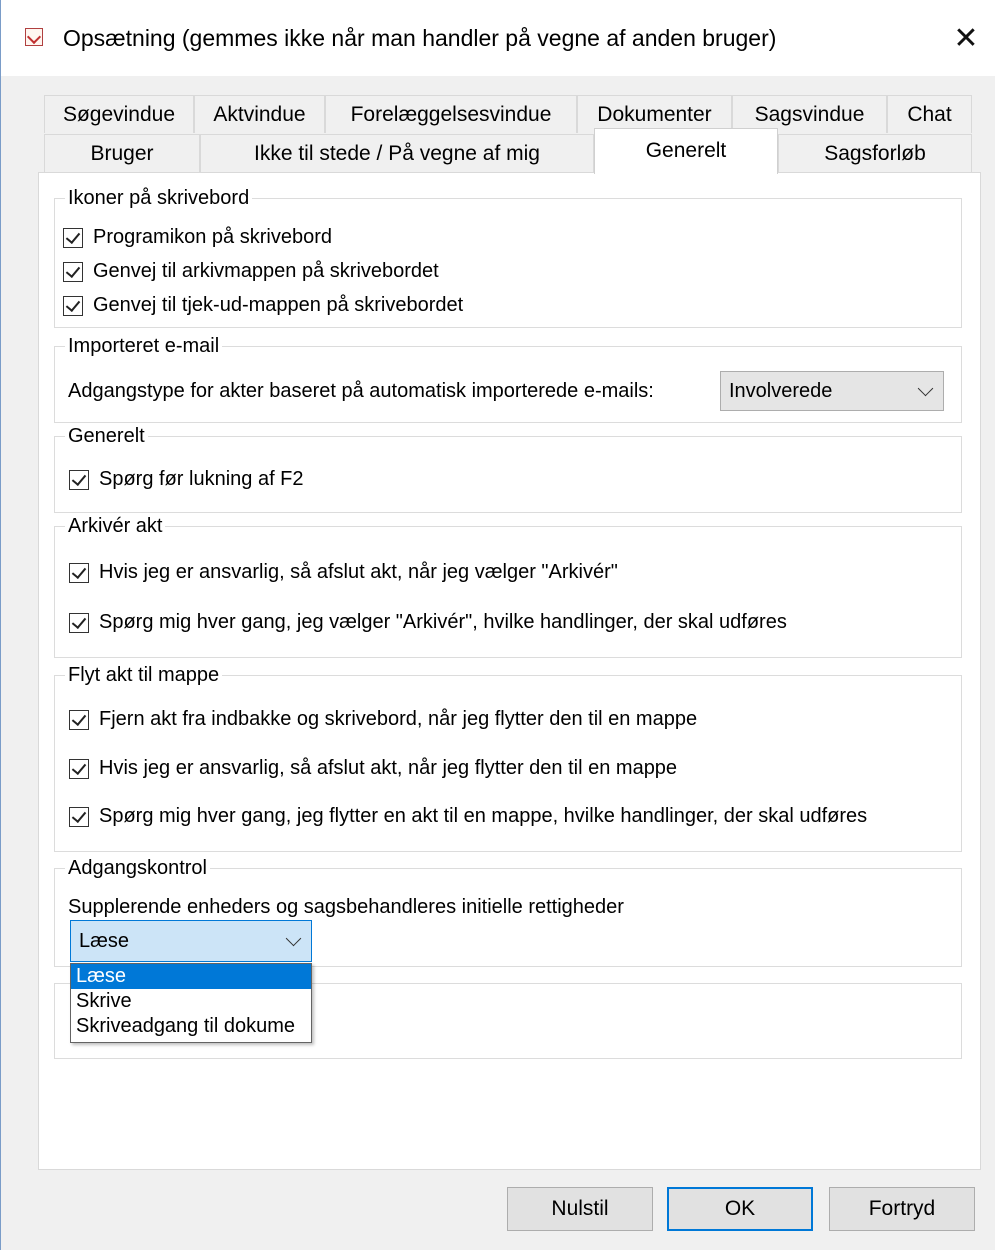  Describe the element at coordinates (740, 1209) in the screenshot. I see `ok-button: OK` at that location.